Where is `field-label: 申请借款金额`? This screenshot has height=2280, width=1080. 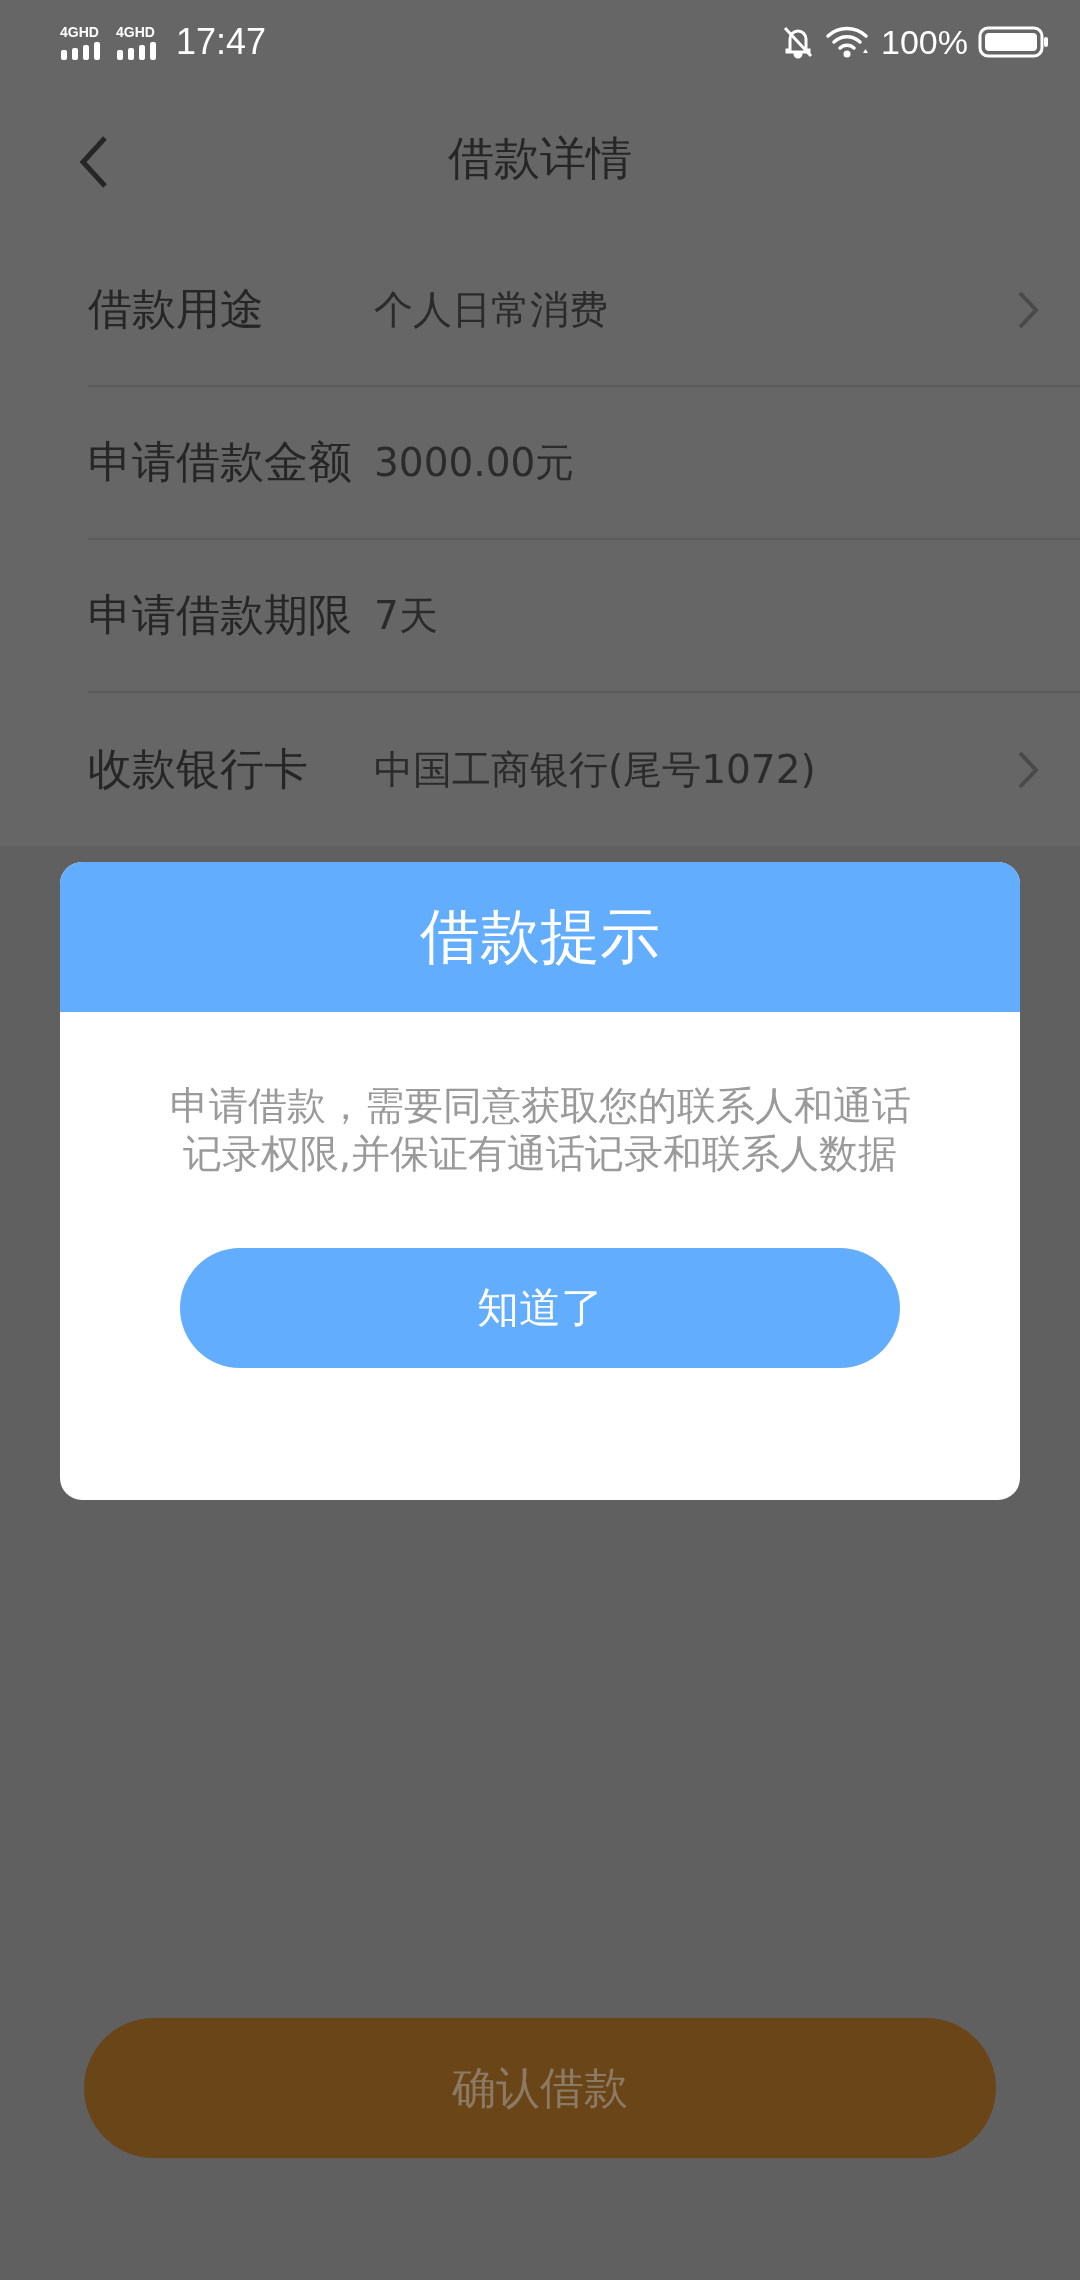
field-label: 申请借款金额 is located at coordinates (220, 462).